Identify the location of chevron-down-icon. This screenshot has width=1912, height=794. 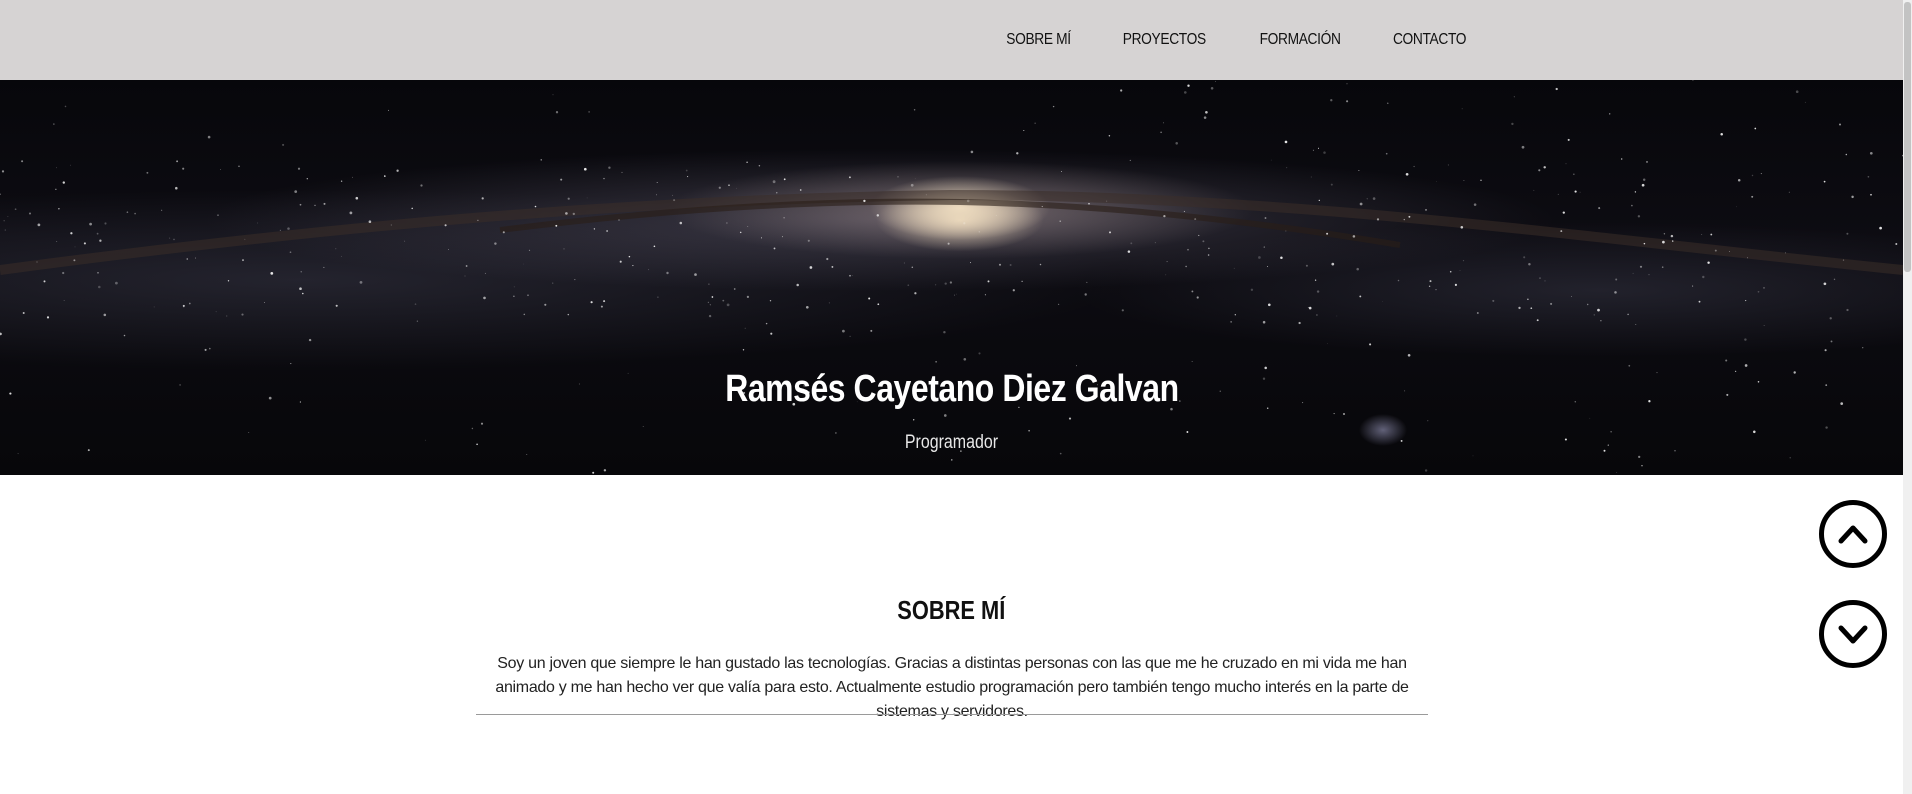
(1853, 634).